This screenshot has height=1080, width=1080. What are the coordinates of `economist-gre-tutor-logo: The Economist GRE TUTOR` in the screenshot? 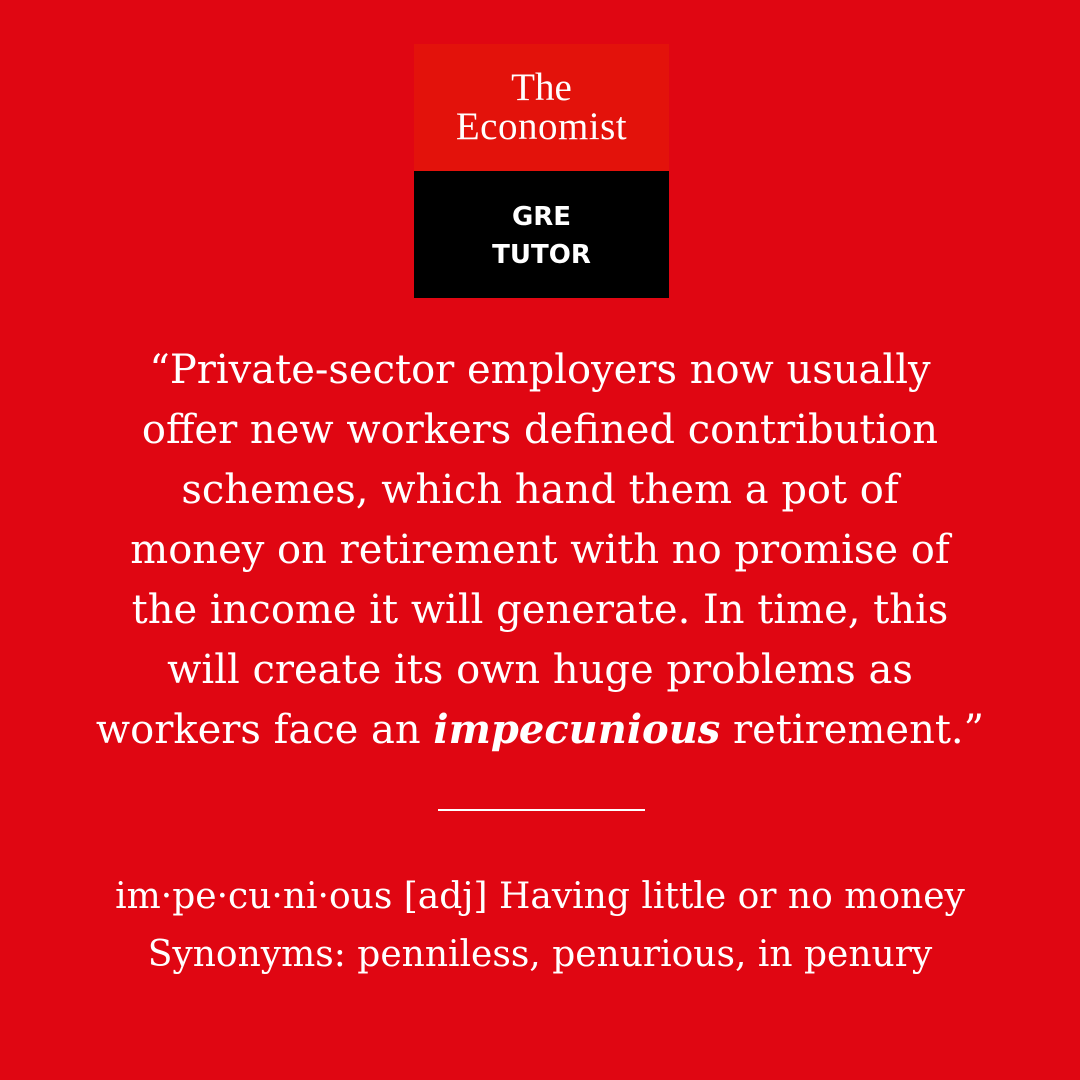 It's located at (541, 171).